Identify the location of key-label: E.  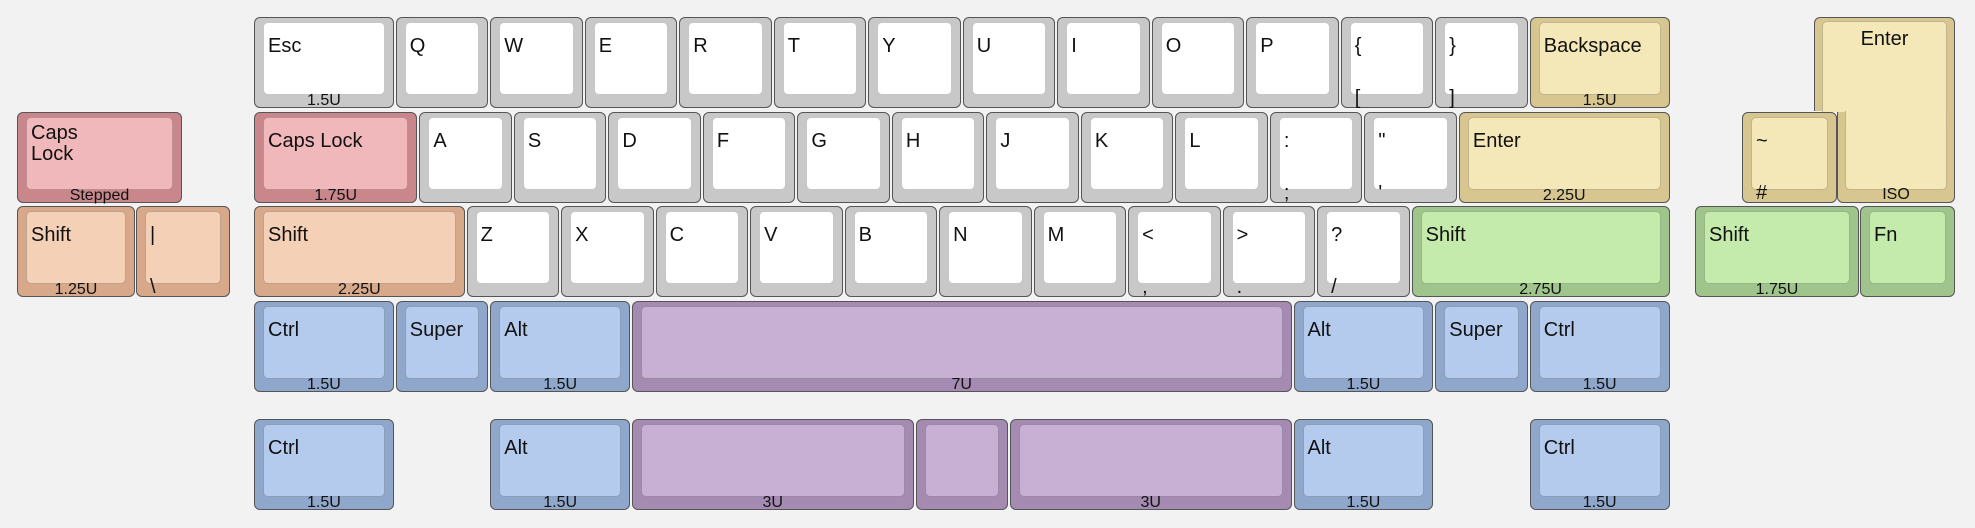
(605, 46).